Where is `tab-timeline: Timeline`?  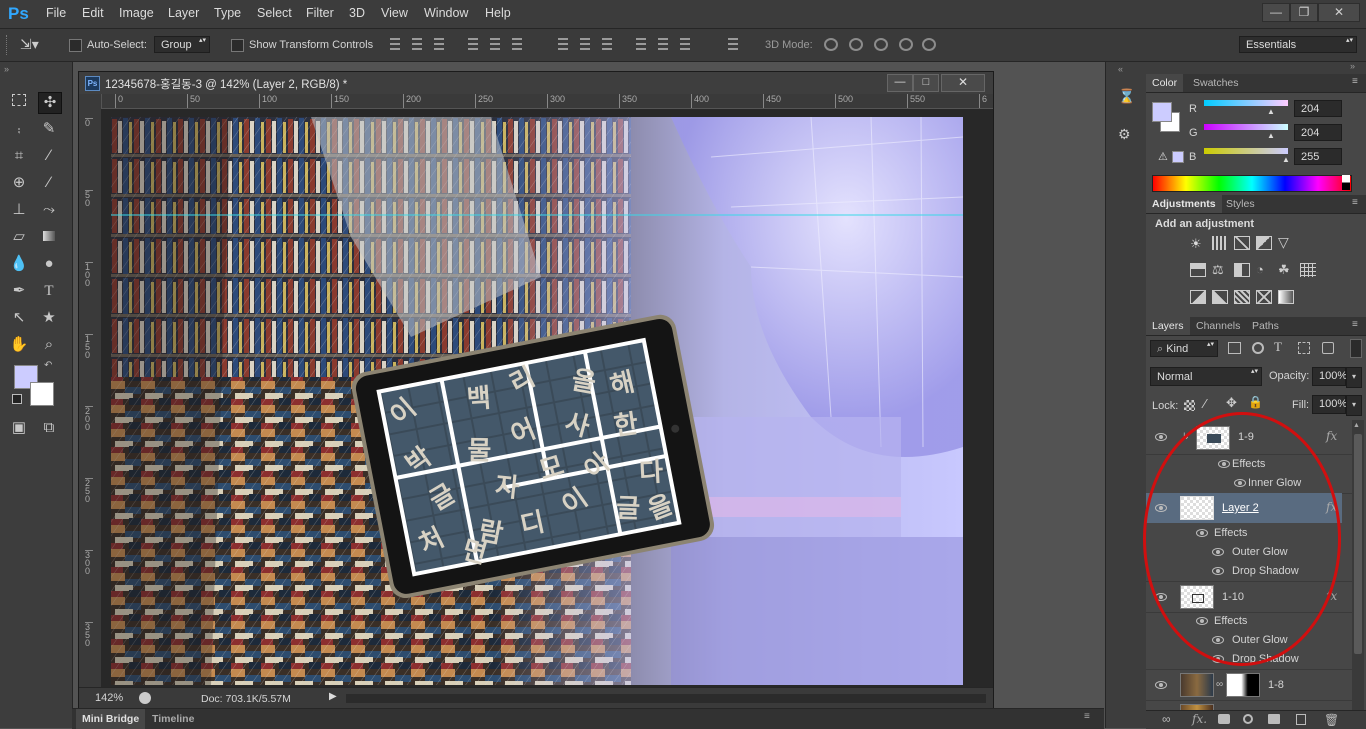
tab-timeline: Timeline is located at coordinates (173, 719).